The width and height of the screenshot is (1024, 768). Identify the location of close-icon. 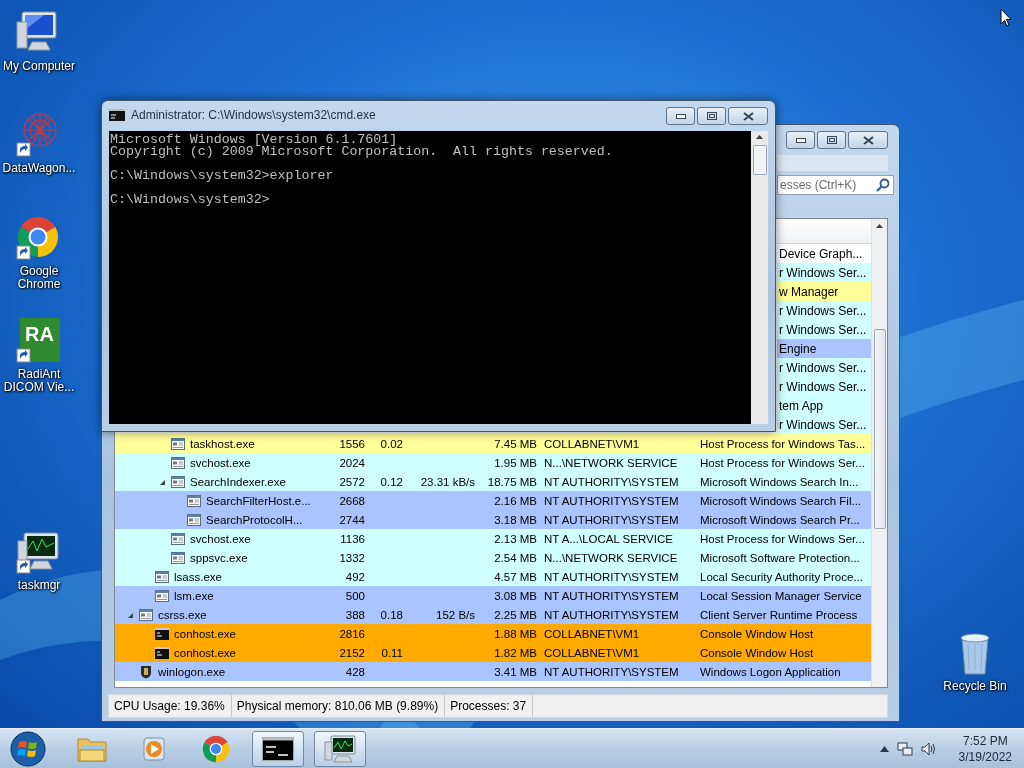
(868, 140).